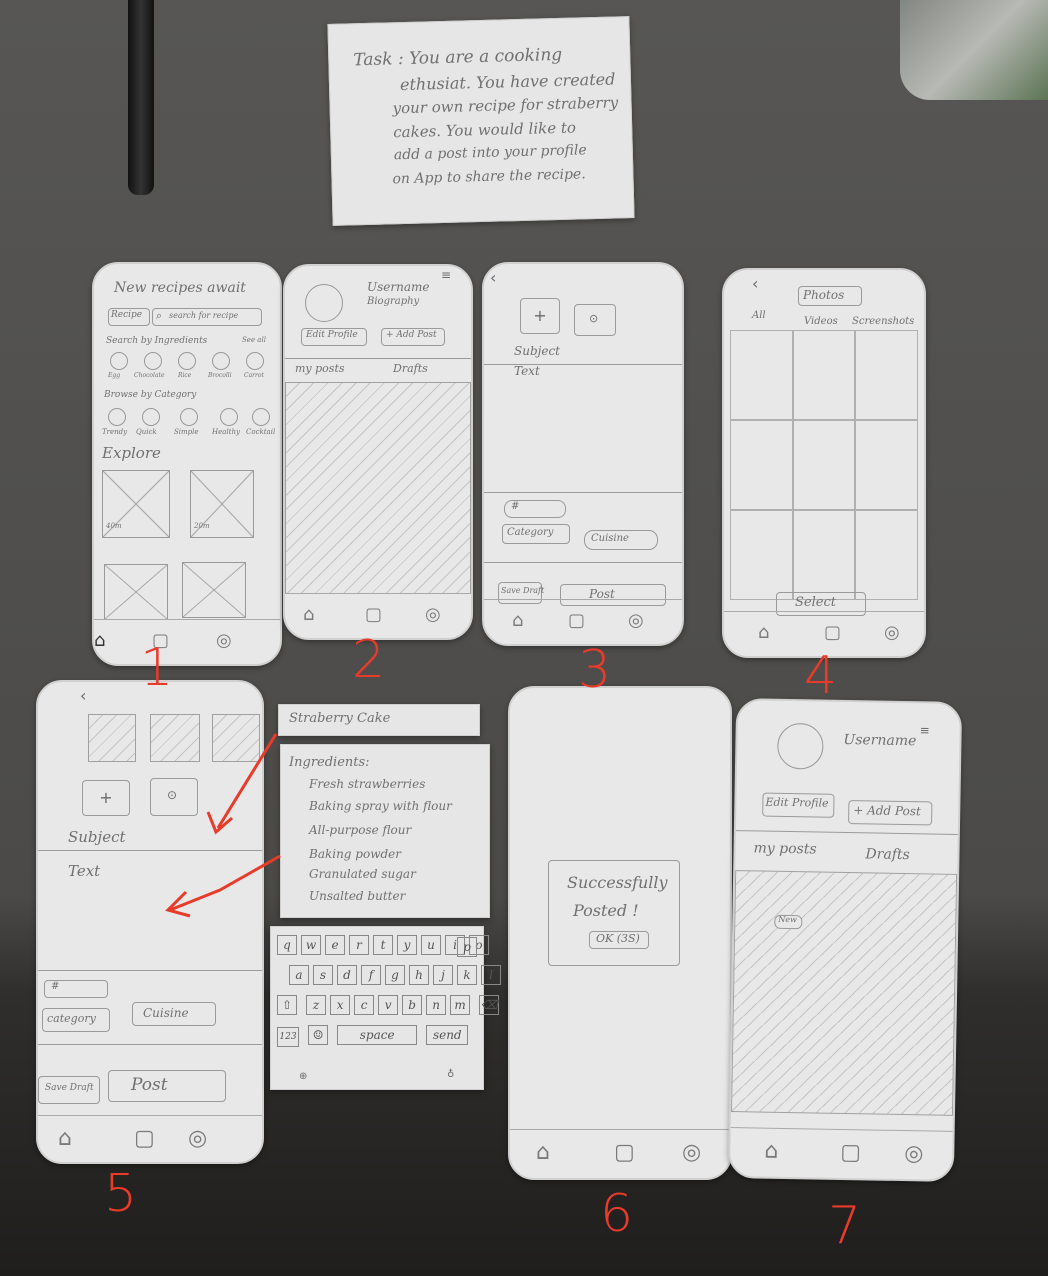 This screenshot has width=1048, height=1276. What do you see at coordinates (287, 945) in the screenshot?
I see `key-q: q` at bounding box center [287, 945].